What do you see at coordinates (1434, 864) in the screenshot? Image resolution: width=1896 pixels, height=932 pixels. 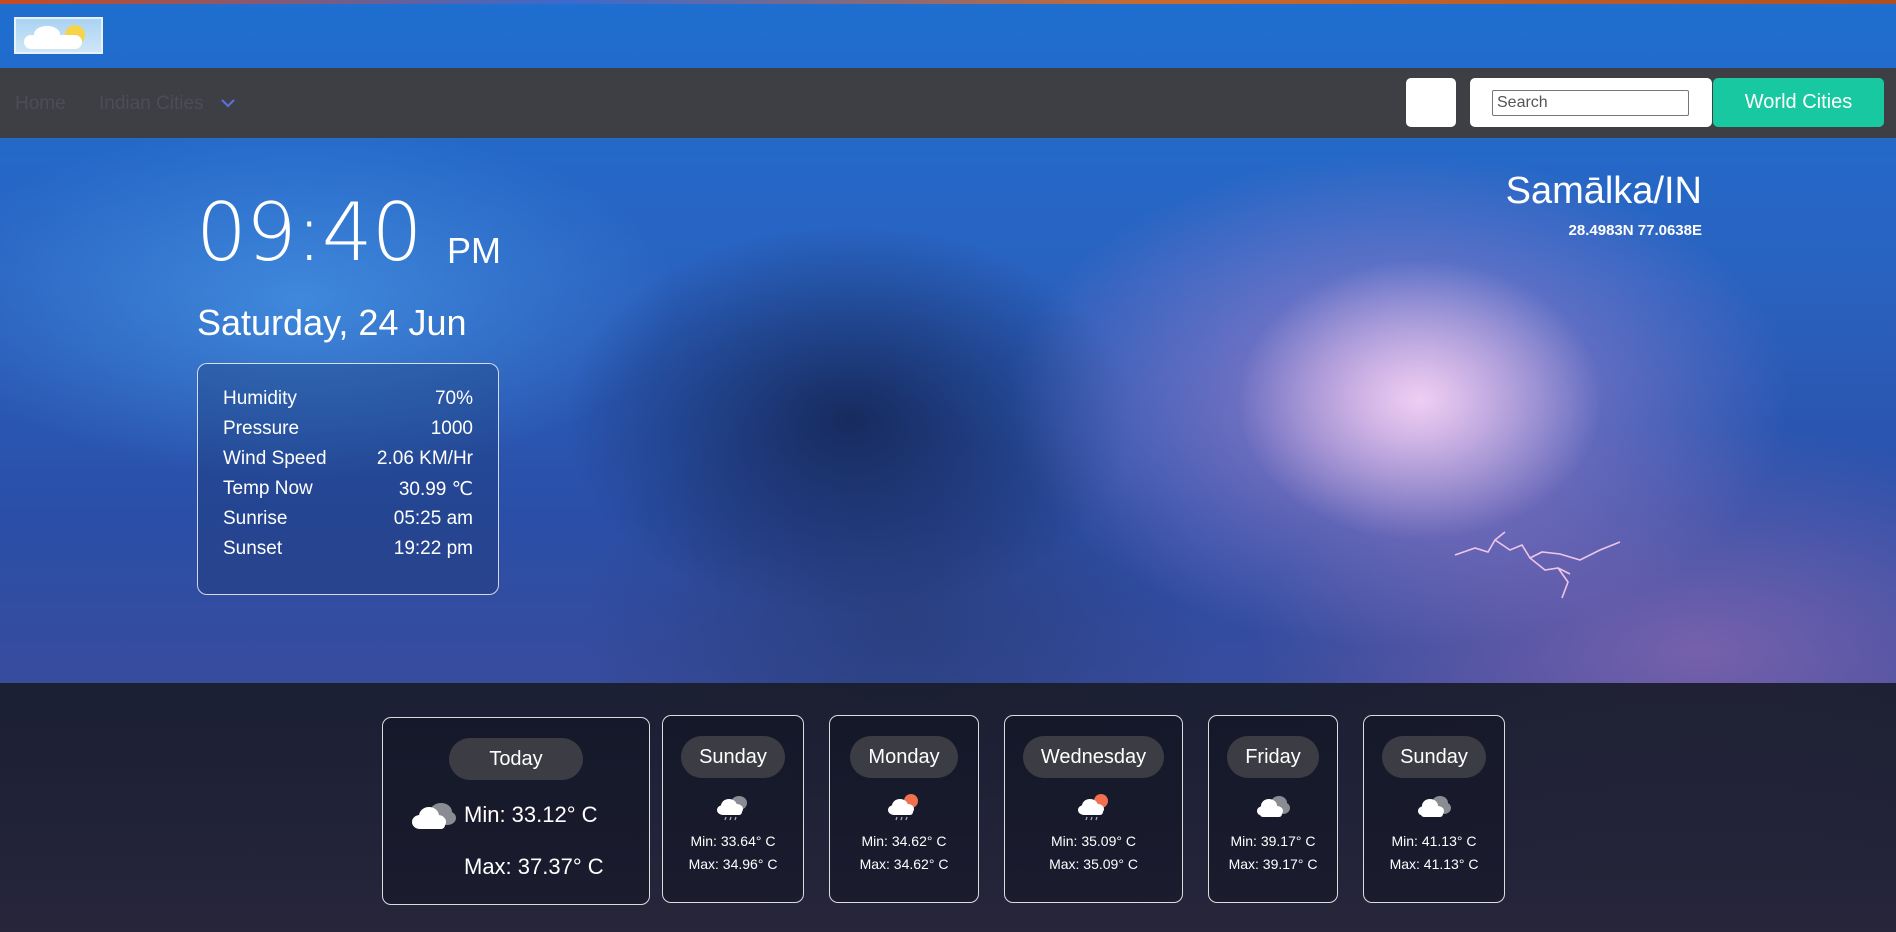 I see `forecast-max-temp: Max: 41.13° C` at bounding box center [1434, 864].